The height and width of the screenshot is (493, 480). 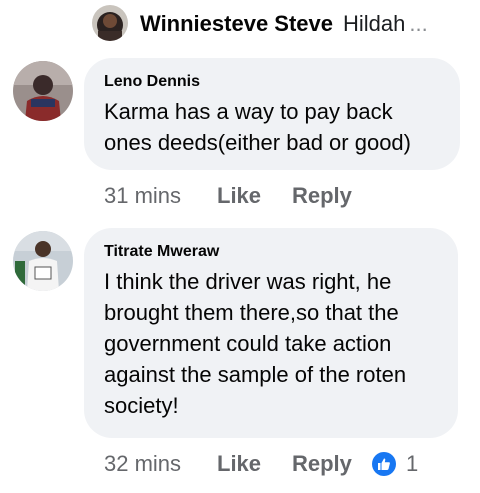 I want to click on reaction-summary: 1, so click(x=395, y=464).